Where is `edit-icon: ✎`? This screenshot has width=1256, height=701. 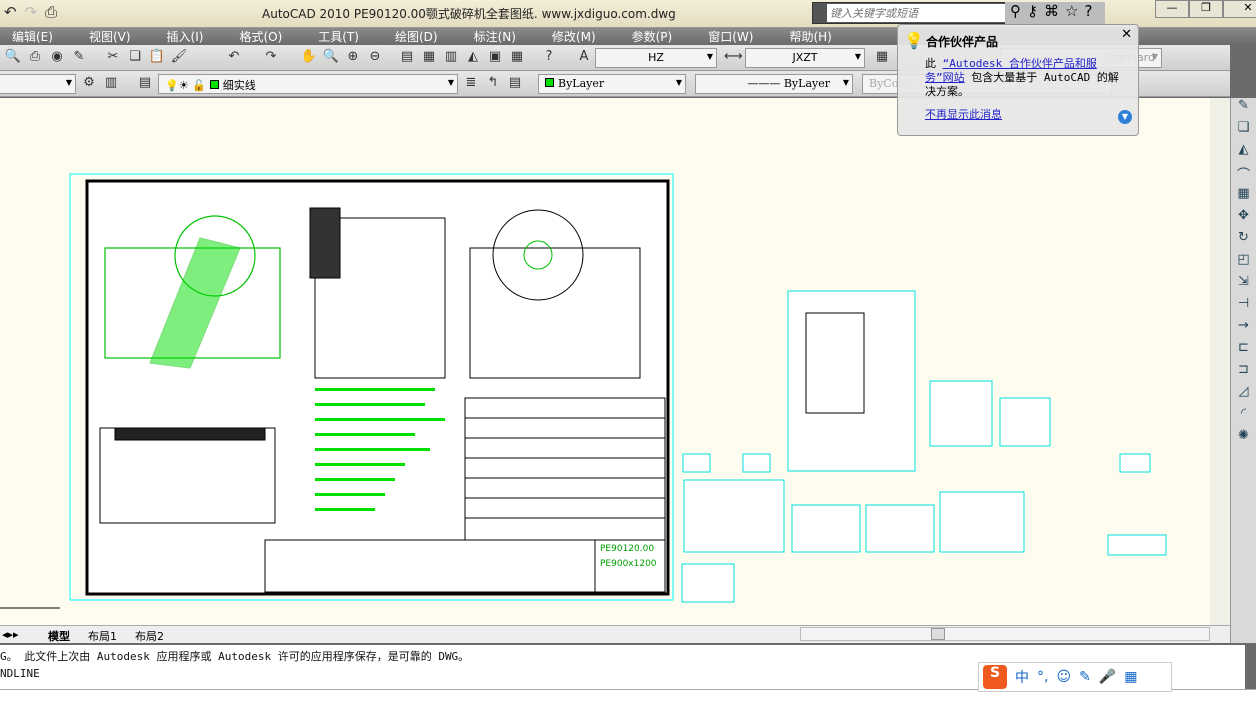 edit-icon: ✎ is located at coordinates (79, 58).